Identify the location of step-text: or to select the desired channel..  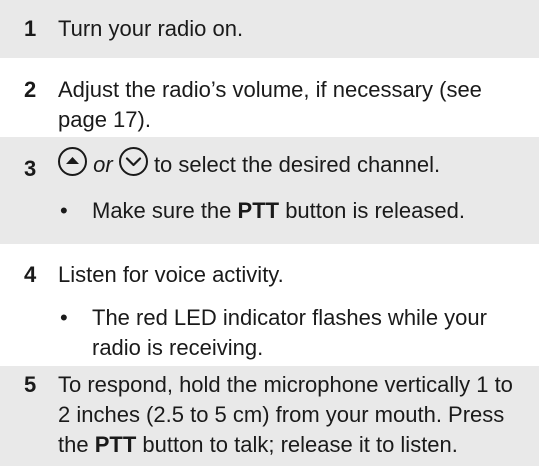
(292, 163).